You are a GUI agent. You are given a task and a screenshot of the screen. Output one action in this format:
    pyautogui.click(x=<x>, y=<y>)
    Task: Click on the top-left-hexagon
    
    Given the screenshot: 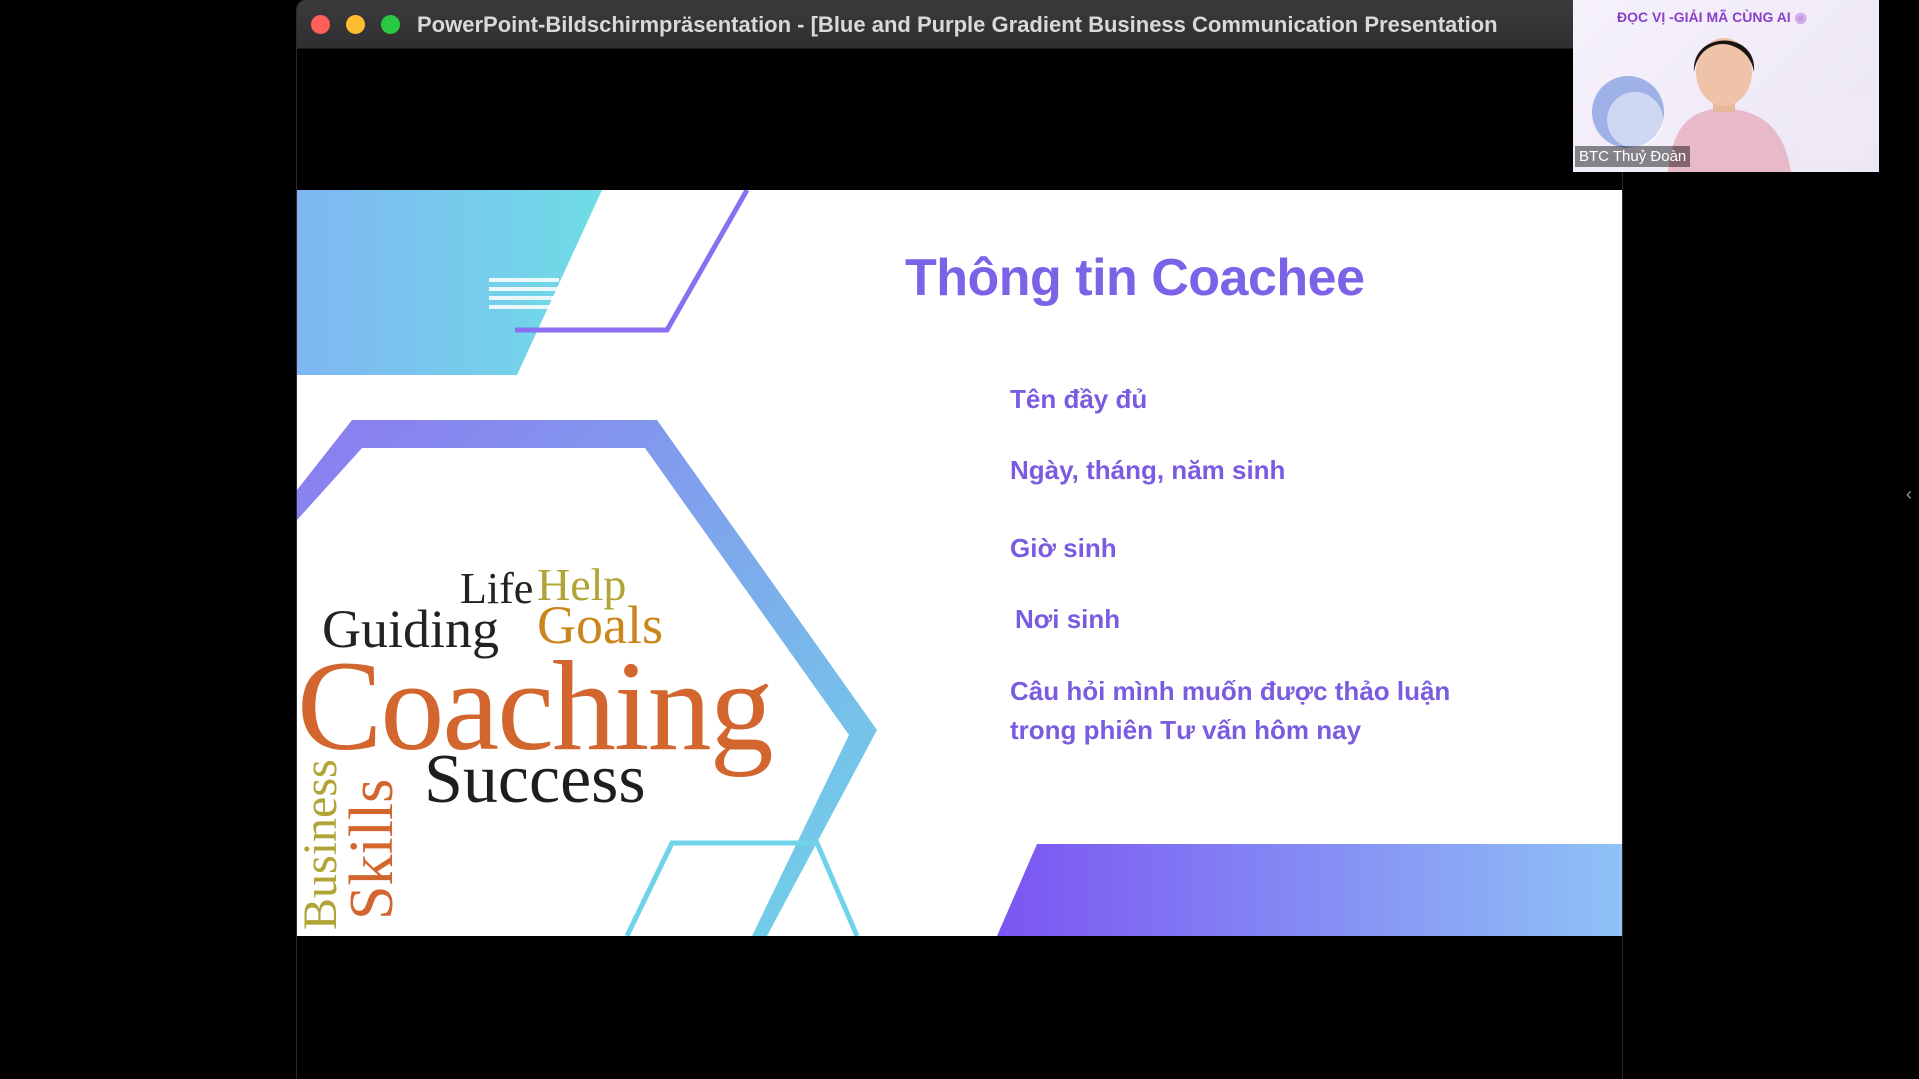 What is the action you would take?
    pyautogui.click(x=449, y=282)
    